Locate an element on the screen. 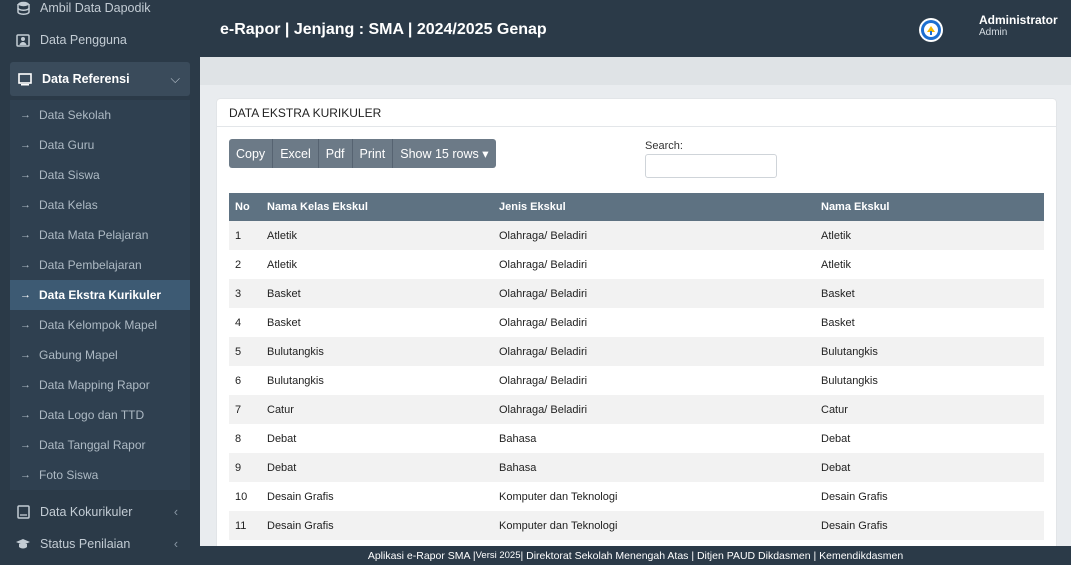 This screenshot has height=565, width=1071. cell-nama-kelas: Atletik is located at coordinates (282, 264).